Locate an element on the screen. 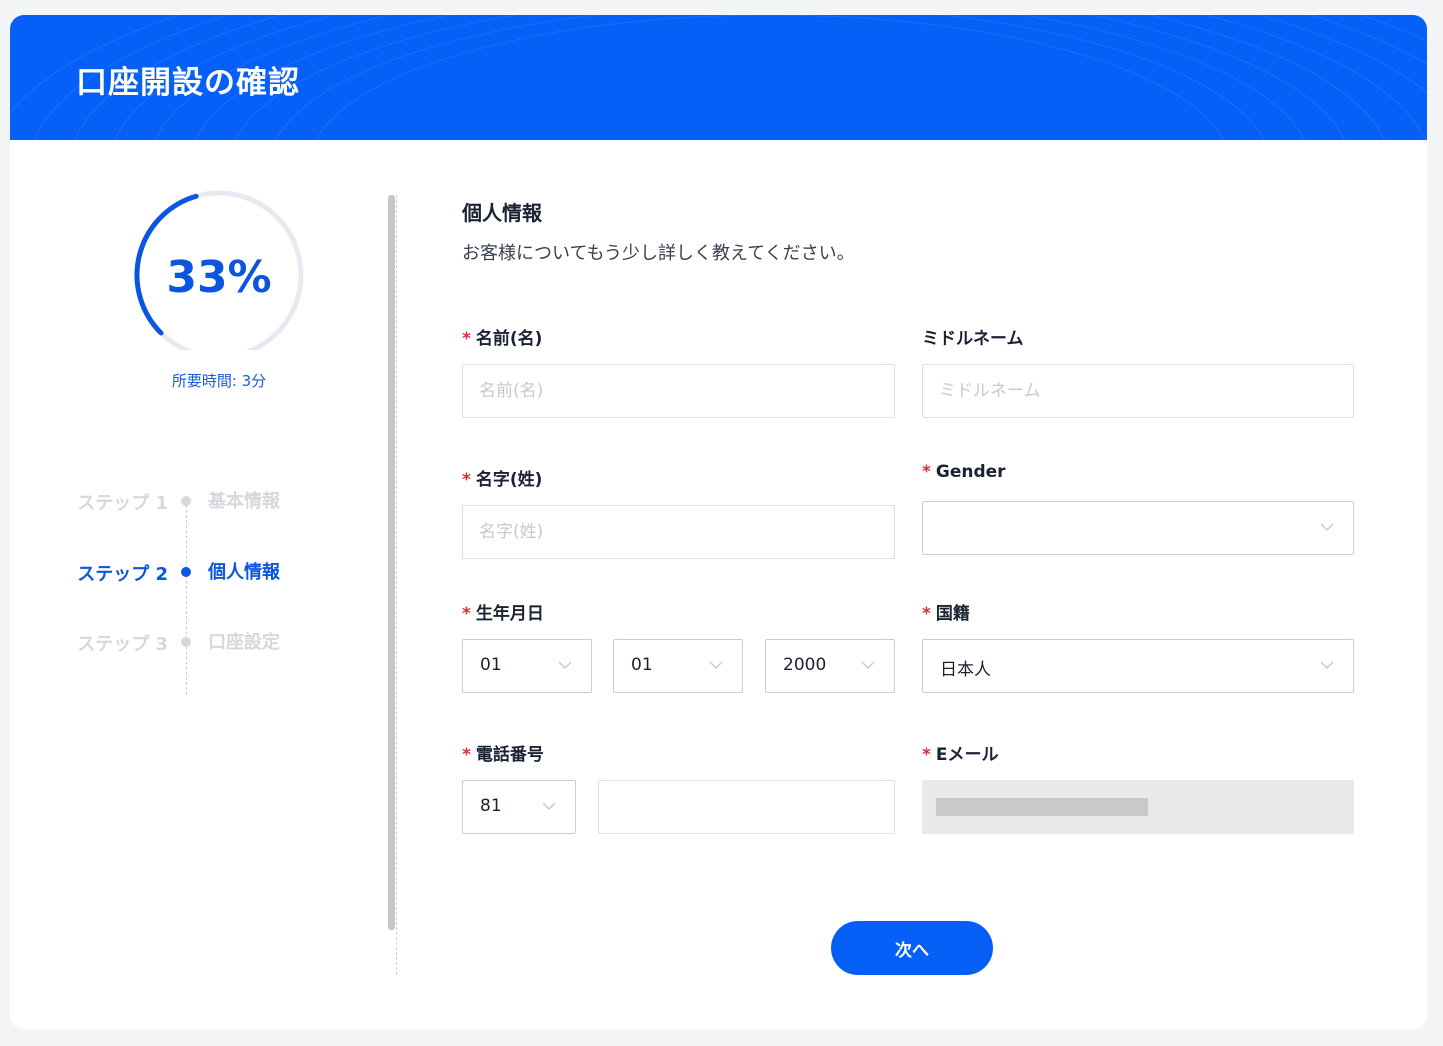 The height and width of the screenshot is (1046, 1443). email-redacted-value is located at coordinates (1042, 807).